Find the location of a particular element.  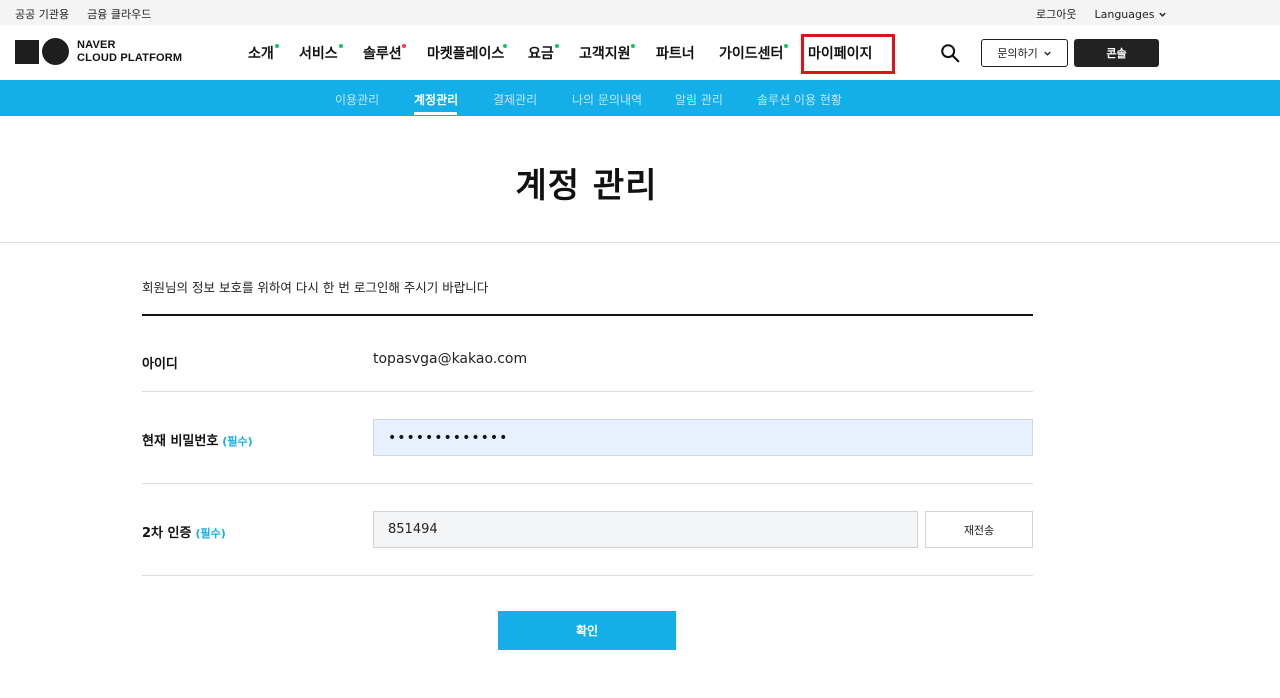

finance-cloud-link: 금융 클라우드 is located at coordinates (119, 14).